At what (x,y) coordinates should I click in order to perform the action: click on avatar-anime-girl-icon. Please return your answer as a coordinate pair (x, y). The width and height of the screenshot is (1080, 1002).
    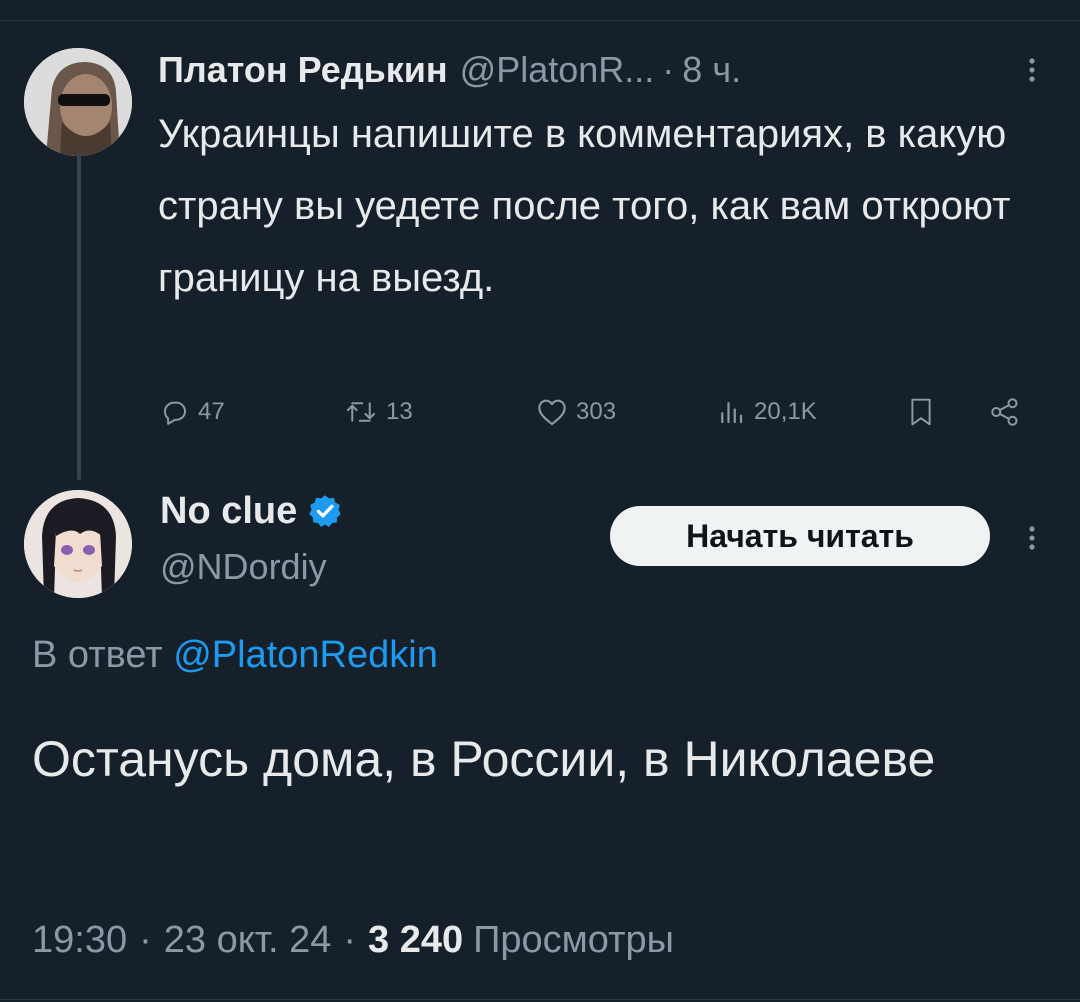
    Looking at the image, I should click on (78, 544).